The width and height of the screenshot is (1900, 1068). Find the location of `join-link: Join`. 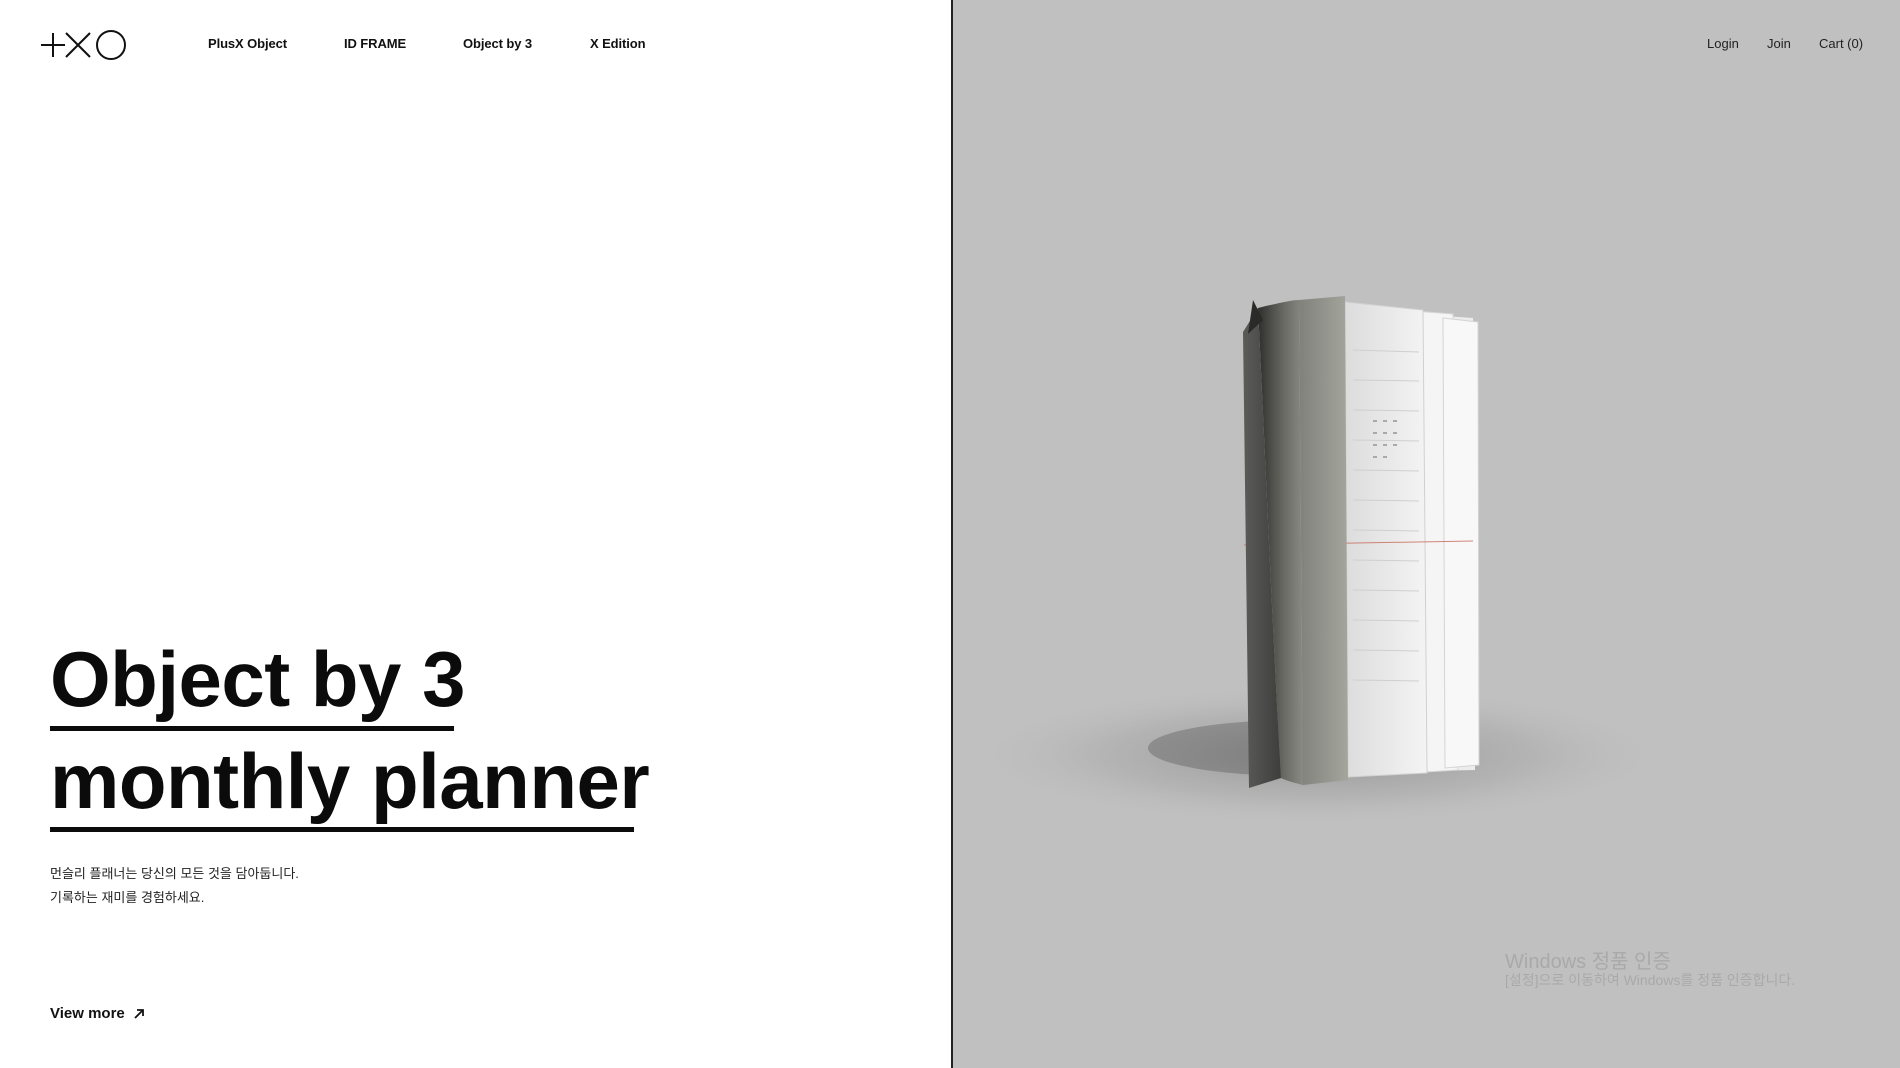

join-link: Join is located at coordinates (1779, 43).